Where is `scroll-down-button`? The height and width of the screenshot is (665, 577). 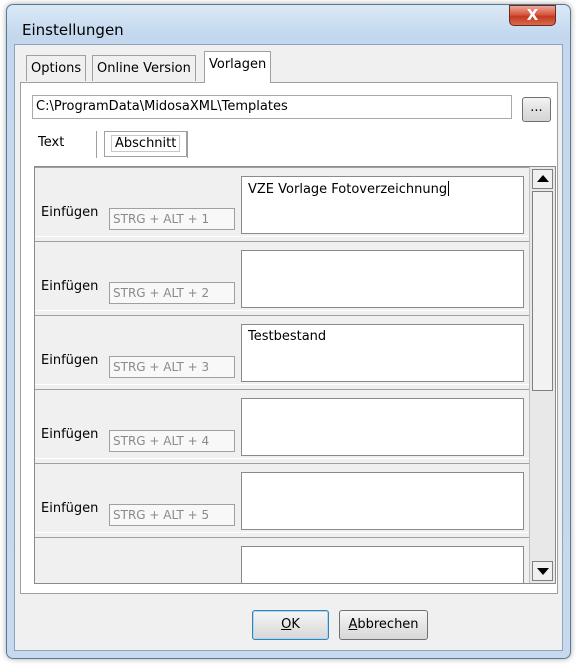
scroll-down-button is located at coordinates (542, 571).